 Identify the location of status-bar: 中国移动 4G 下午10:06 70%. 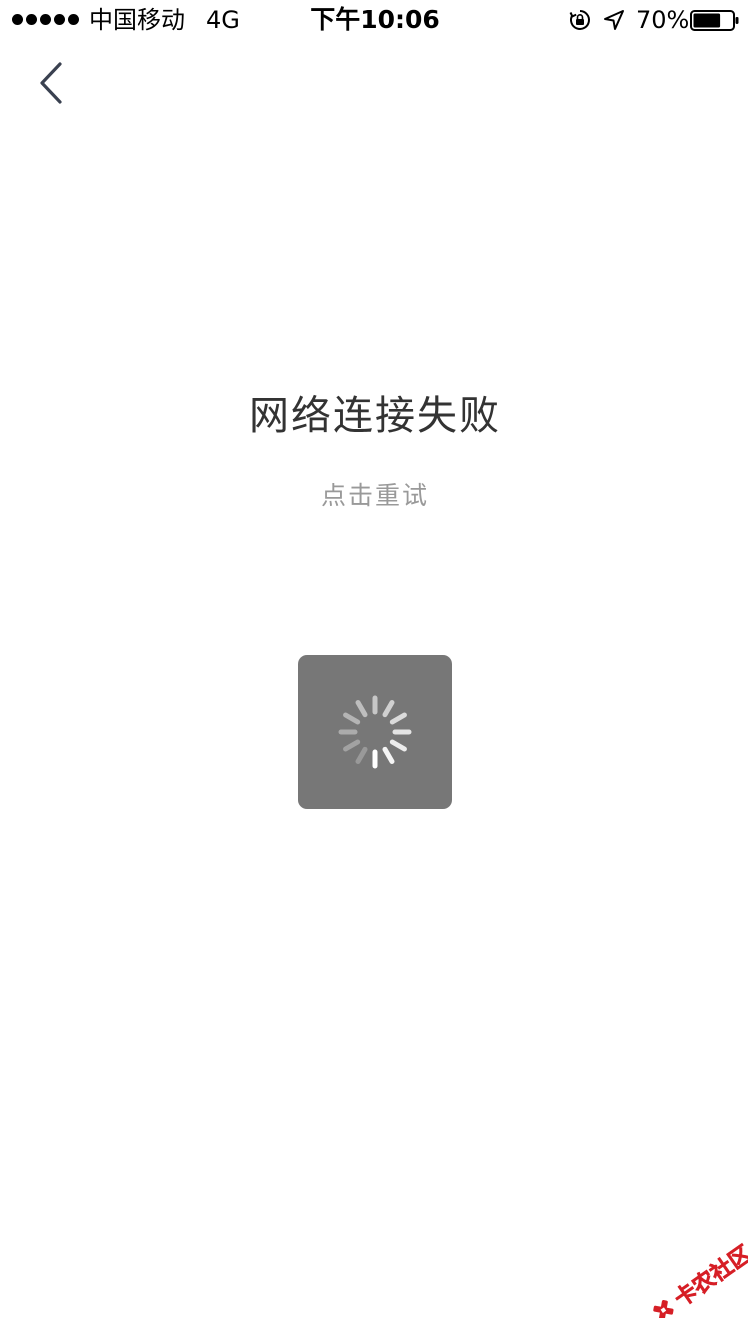
(375, 20).